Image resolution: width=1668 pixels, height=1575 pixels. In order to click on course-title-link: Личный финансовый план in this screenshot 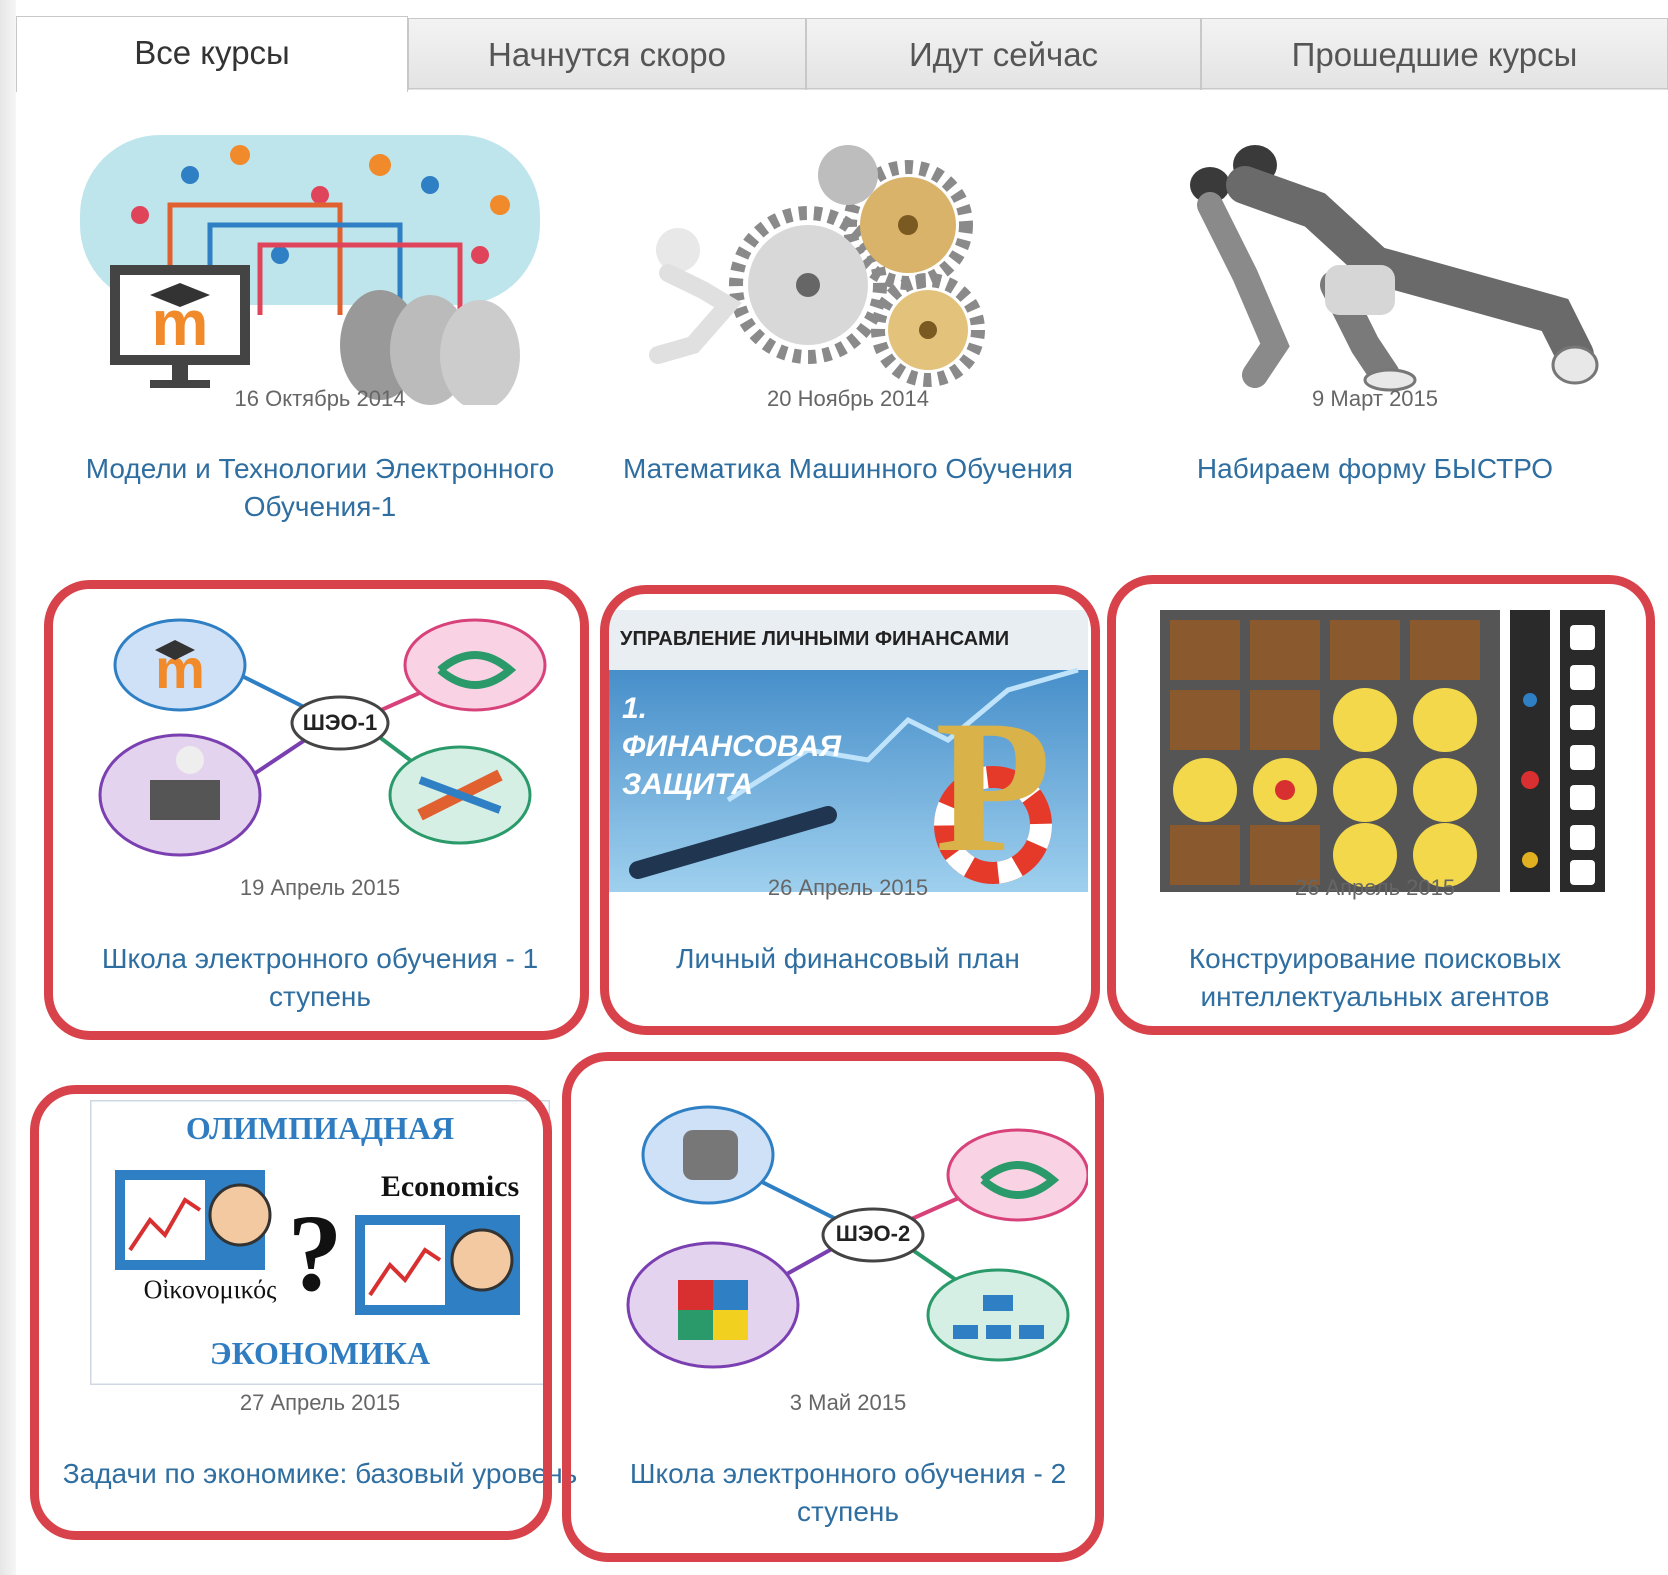, I will do `click(848, 959)`.